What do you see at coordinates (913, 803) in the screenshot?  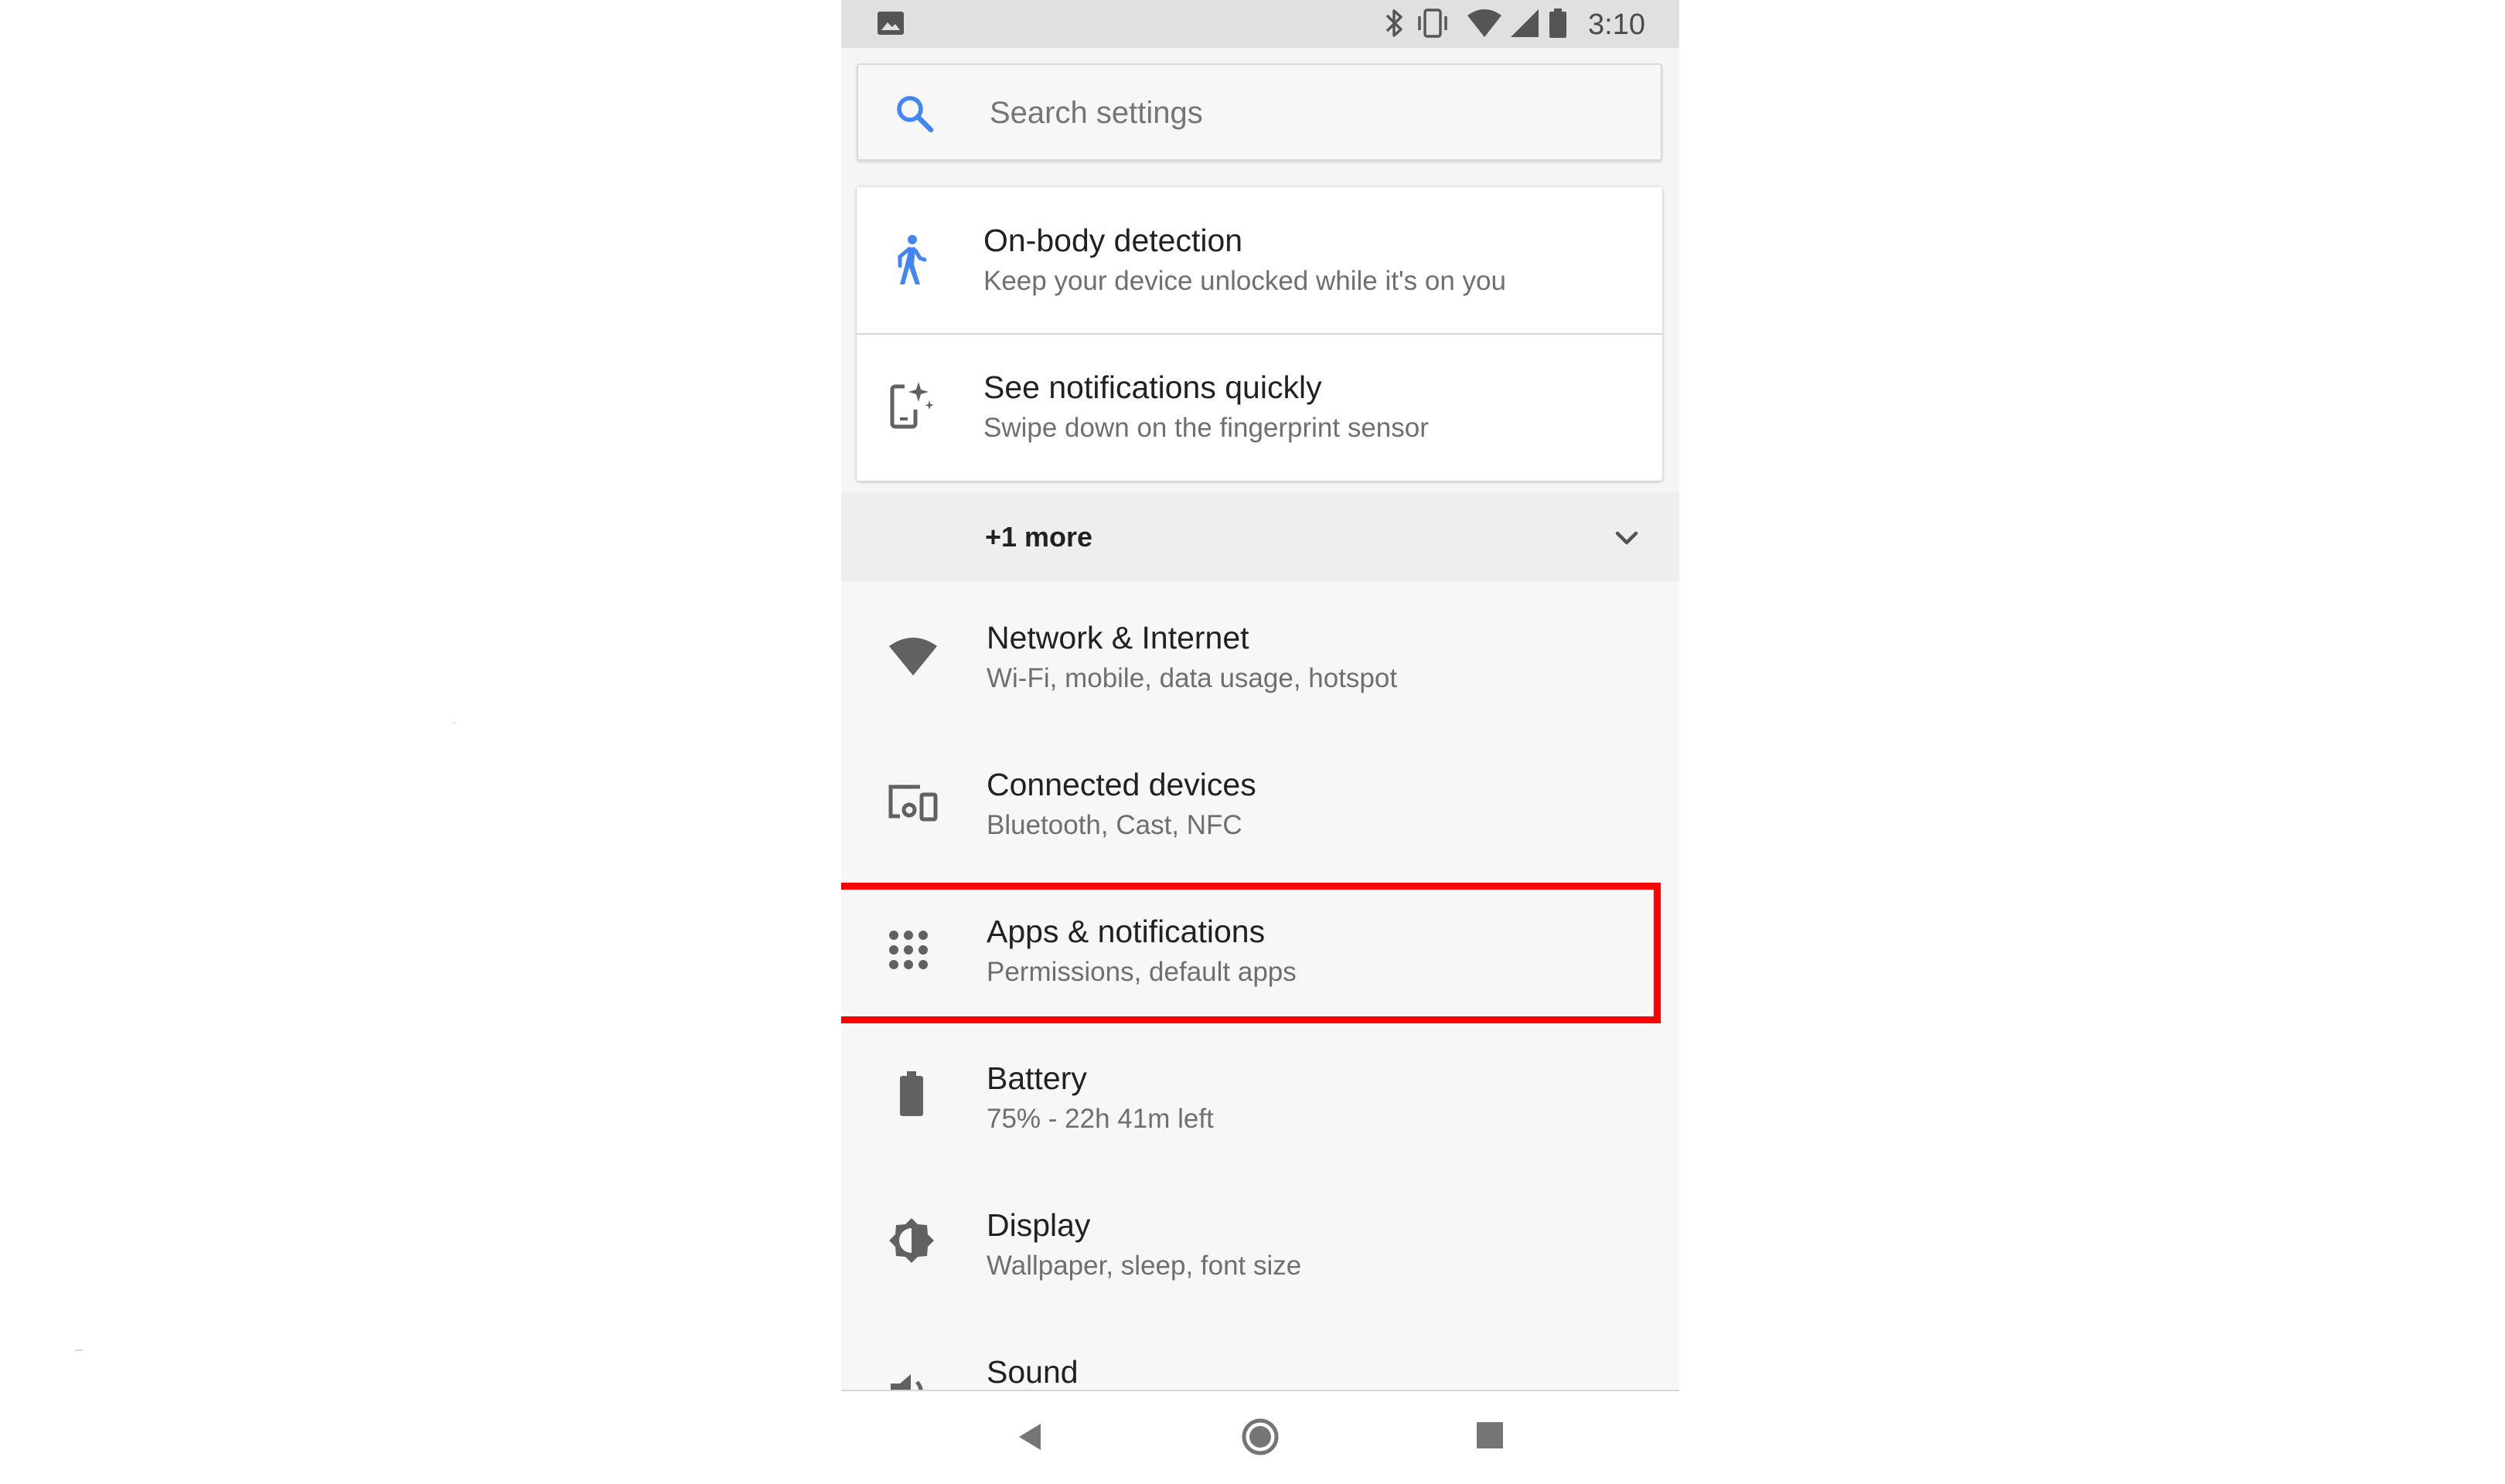 I see `devices-icon` at bounding box center [913, 803].